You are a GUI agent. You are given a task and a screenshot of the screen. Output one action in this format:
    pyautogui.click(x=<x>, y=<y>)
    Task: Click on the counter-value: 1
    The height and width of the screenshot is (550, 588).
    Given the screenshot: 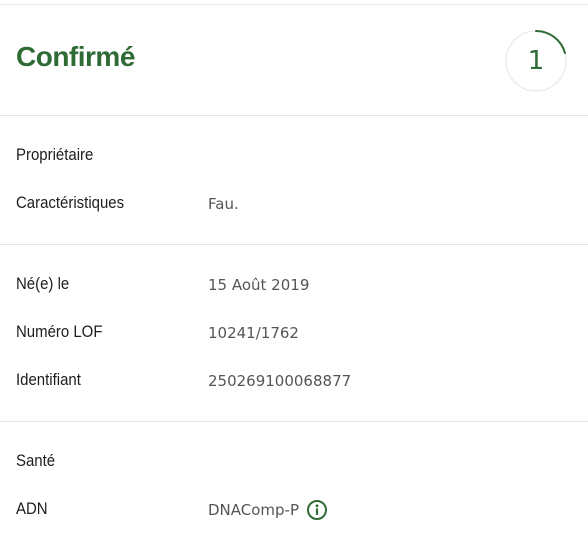 What is the action you would take?
    pyautogui.click(x=536, y=61)
    